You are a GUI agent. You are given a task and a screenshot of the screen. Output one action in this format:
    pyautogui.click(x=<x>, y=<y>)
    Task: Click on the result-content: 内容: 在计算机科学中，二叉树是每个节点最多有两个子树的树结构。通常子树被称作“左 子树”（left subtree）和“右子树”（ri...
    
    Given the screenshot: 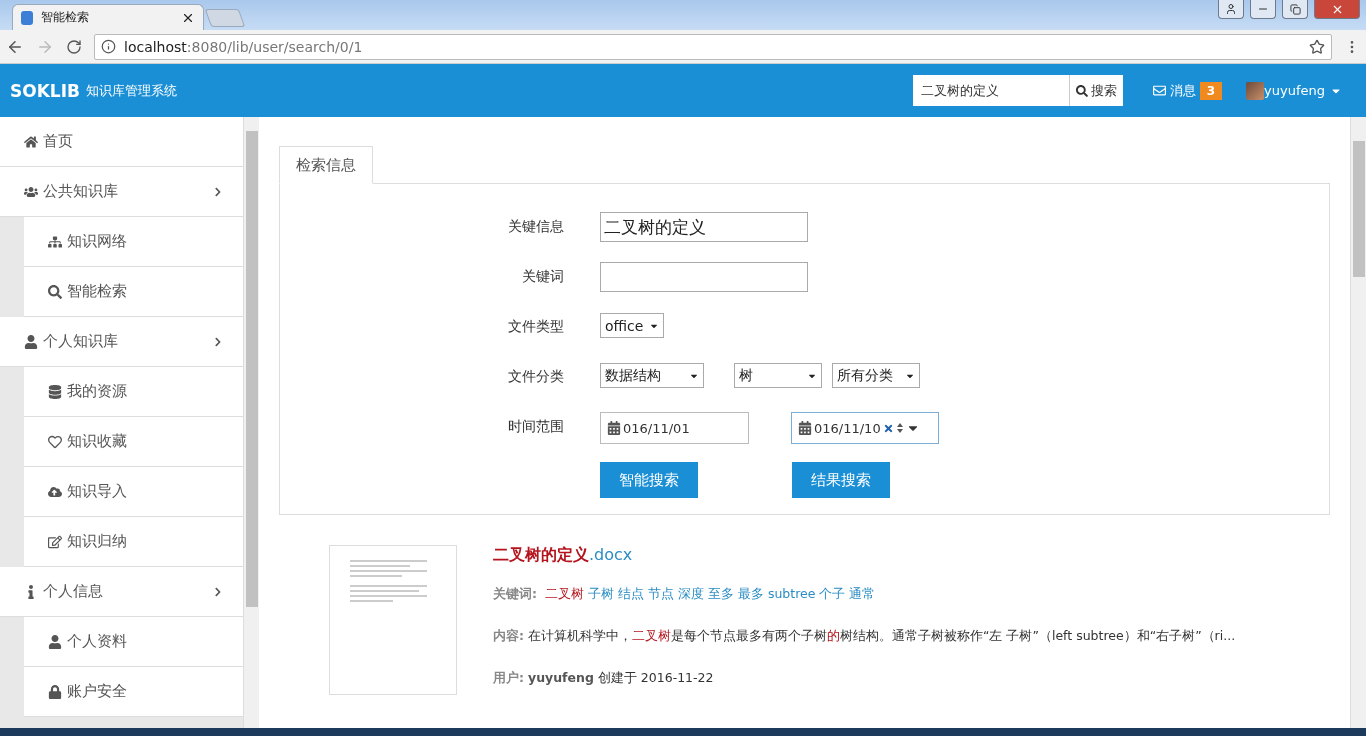 What is the action you would take?
    pyautogui.click(x=864, y=636)
    